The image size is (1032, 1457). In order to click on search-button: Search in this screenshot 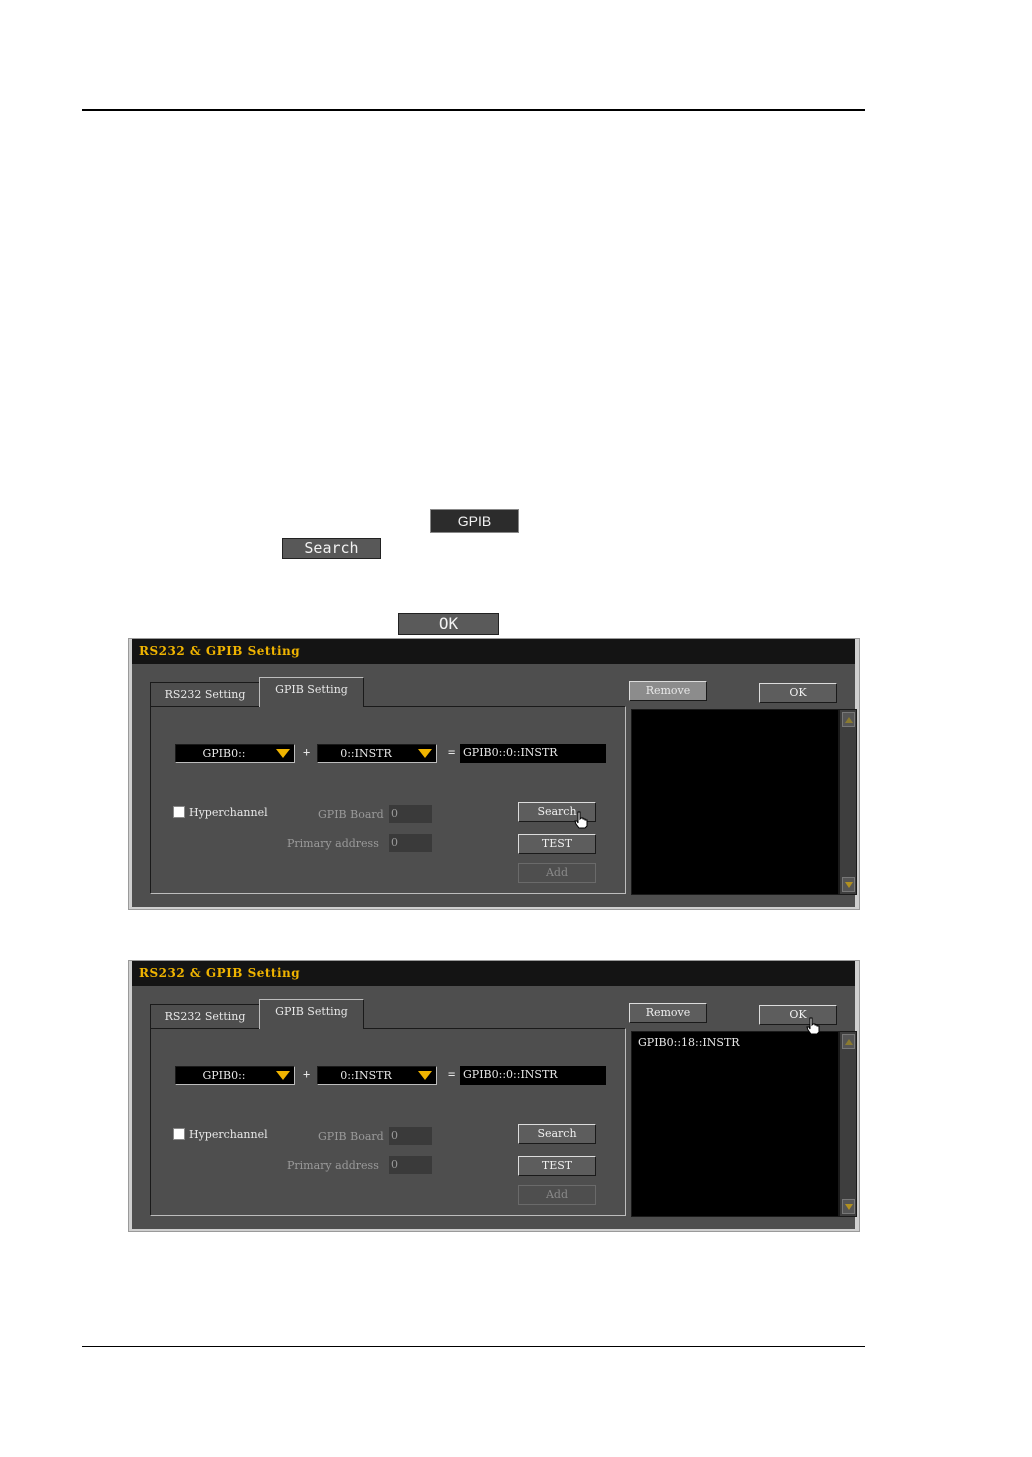, I will do `click(557, 1134)`.